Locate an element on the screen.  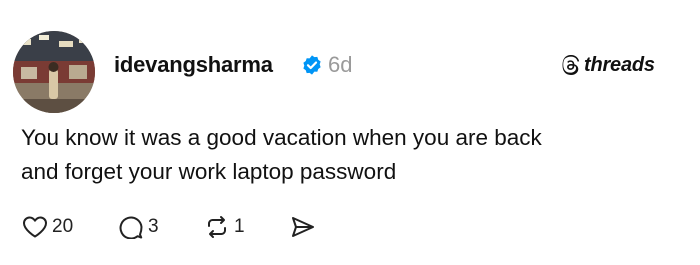
post-text-line: and forget your work laptop password is located at coordinates (209, 171).